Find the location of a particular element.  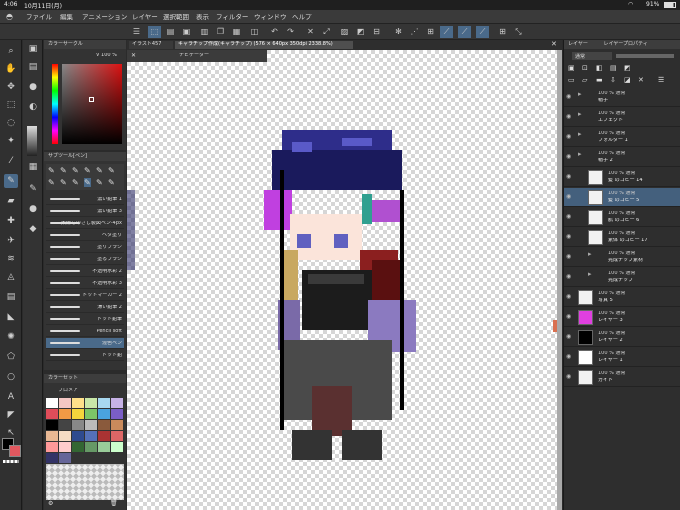

layer-menu-icon: ☰ is located at coordinates (661, 80).